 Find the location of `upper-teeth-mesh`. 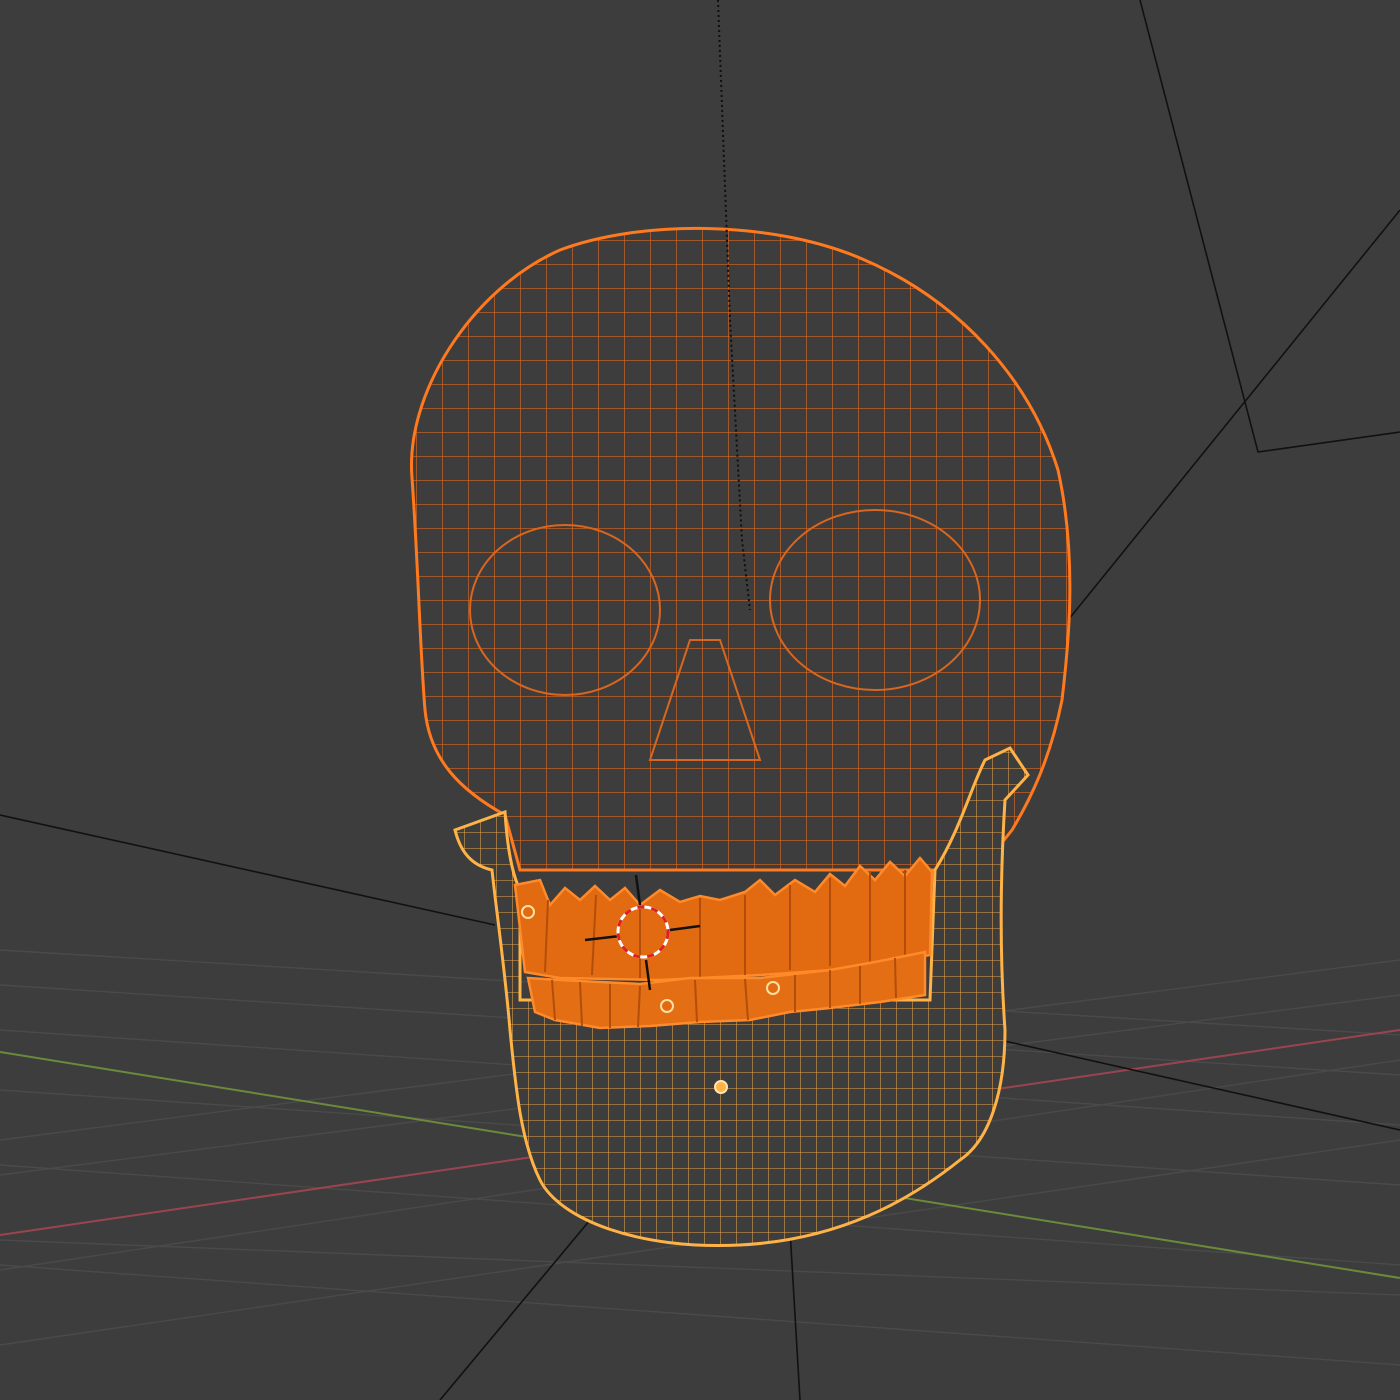

upper-teeth-mesh is located at coordinates (723, 919).